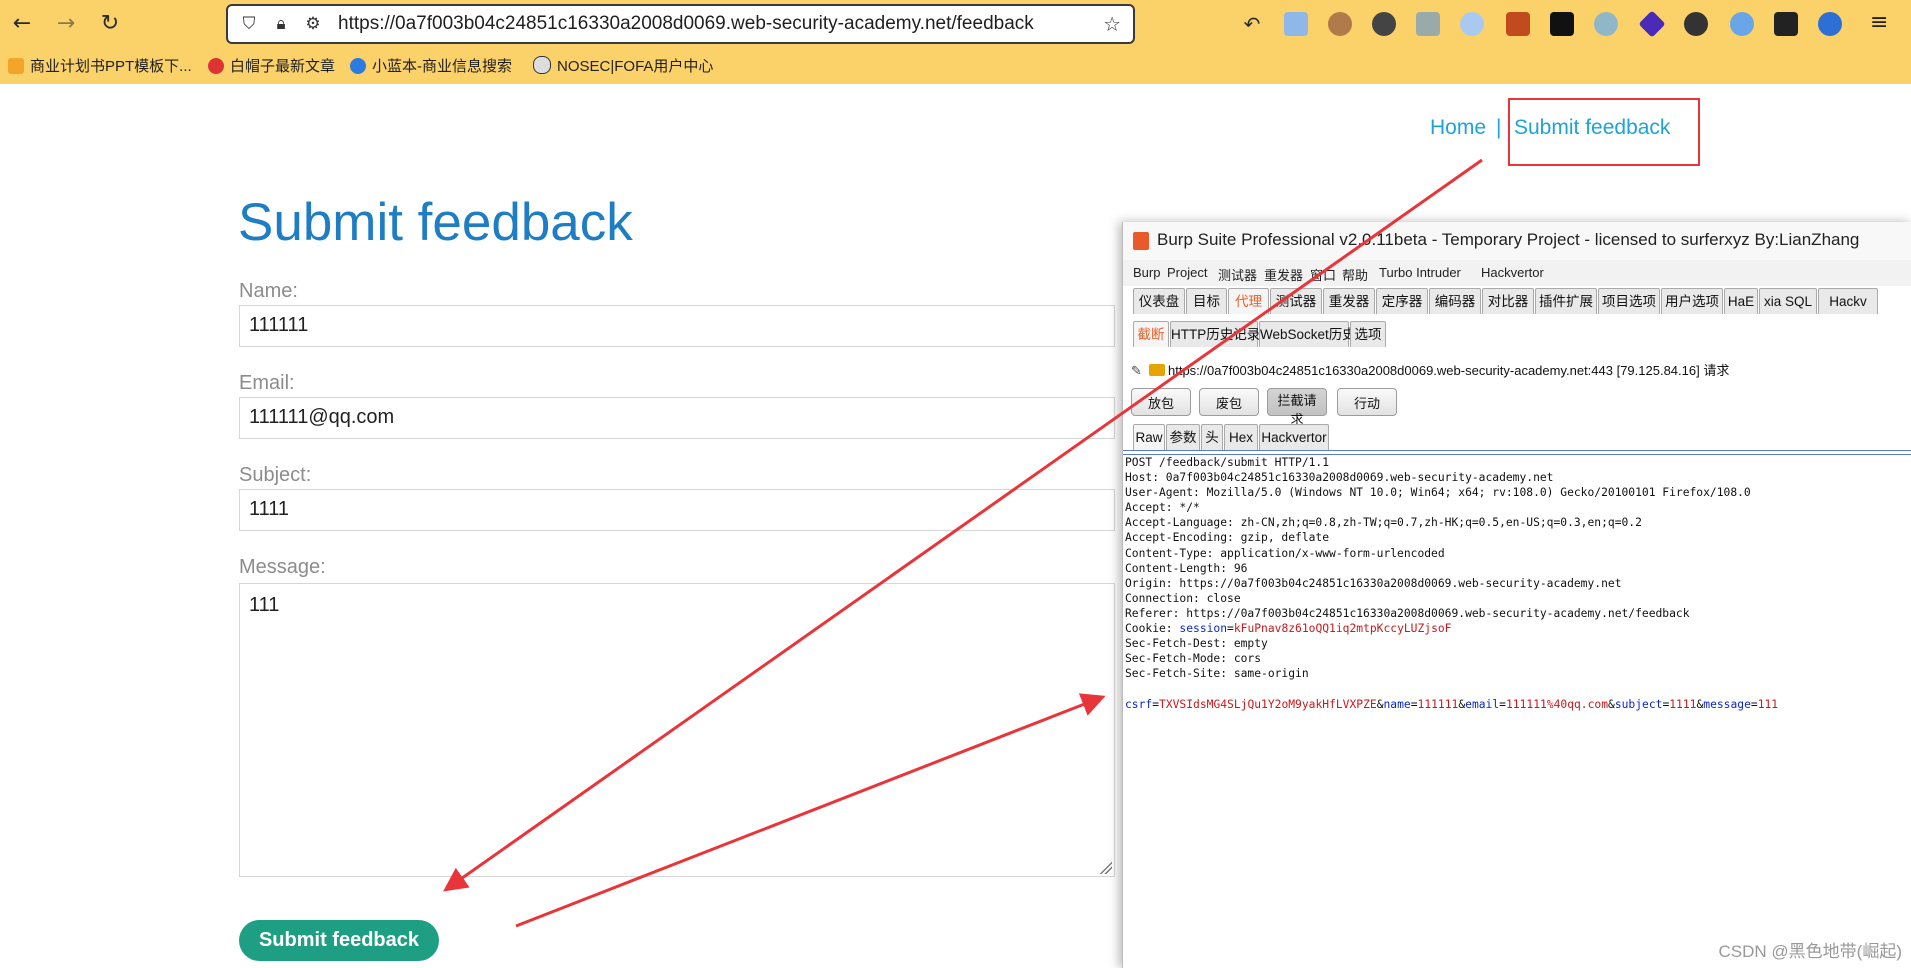 This screenshot has width=1911, height=968. I want to click on bookmark-item: NOSEC|FOFA用户中心, so click(623, 67).